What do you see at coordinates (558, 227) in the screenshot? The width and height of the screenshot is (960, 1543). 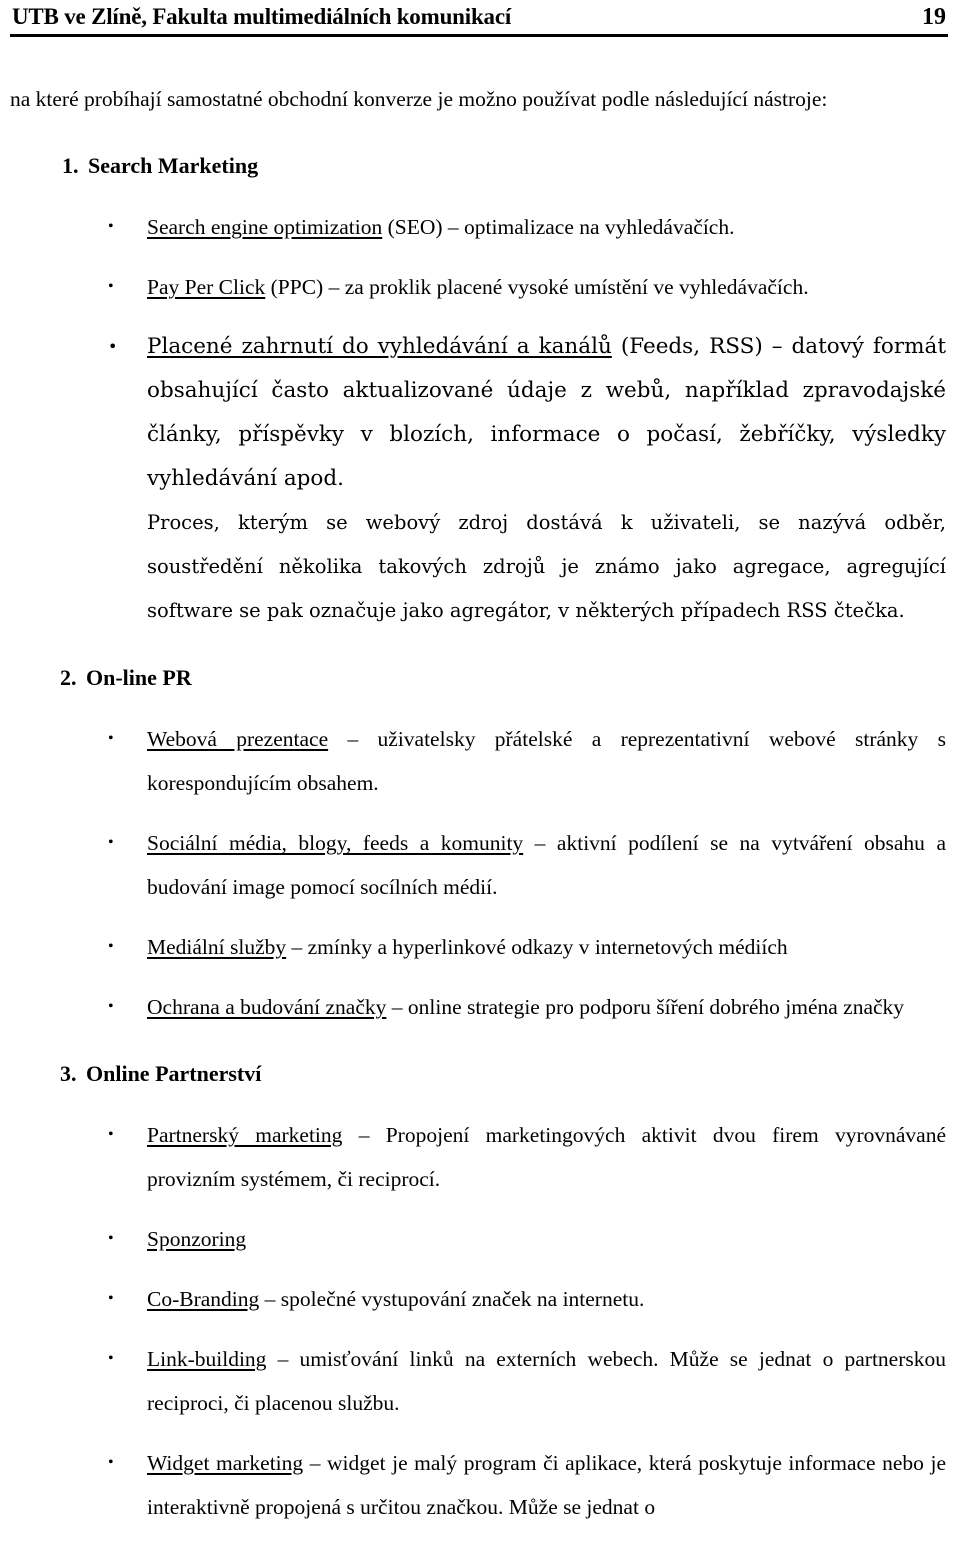 I see `bullet-text: (SEO) – optimalizace na vyhledávačích.` at bounding box center [558, 227].